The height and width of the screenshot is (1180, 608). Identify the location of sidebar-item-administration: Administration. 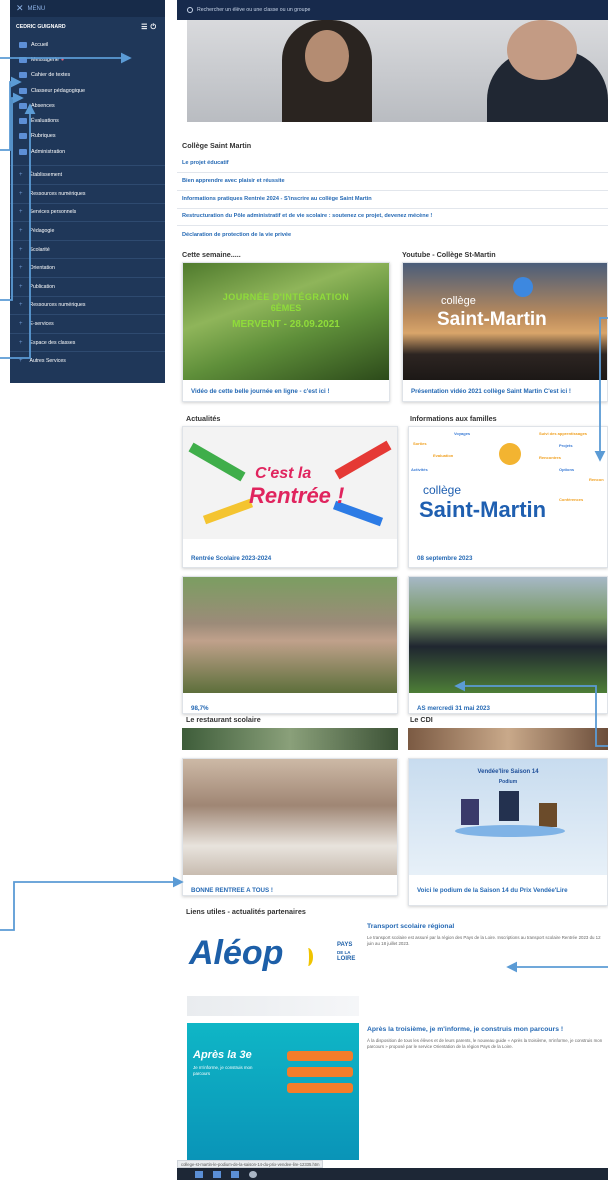
(87, 151).